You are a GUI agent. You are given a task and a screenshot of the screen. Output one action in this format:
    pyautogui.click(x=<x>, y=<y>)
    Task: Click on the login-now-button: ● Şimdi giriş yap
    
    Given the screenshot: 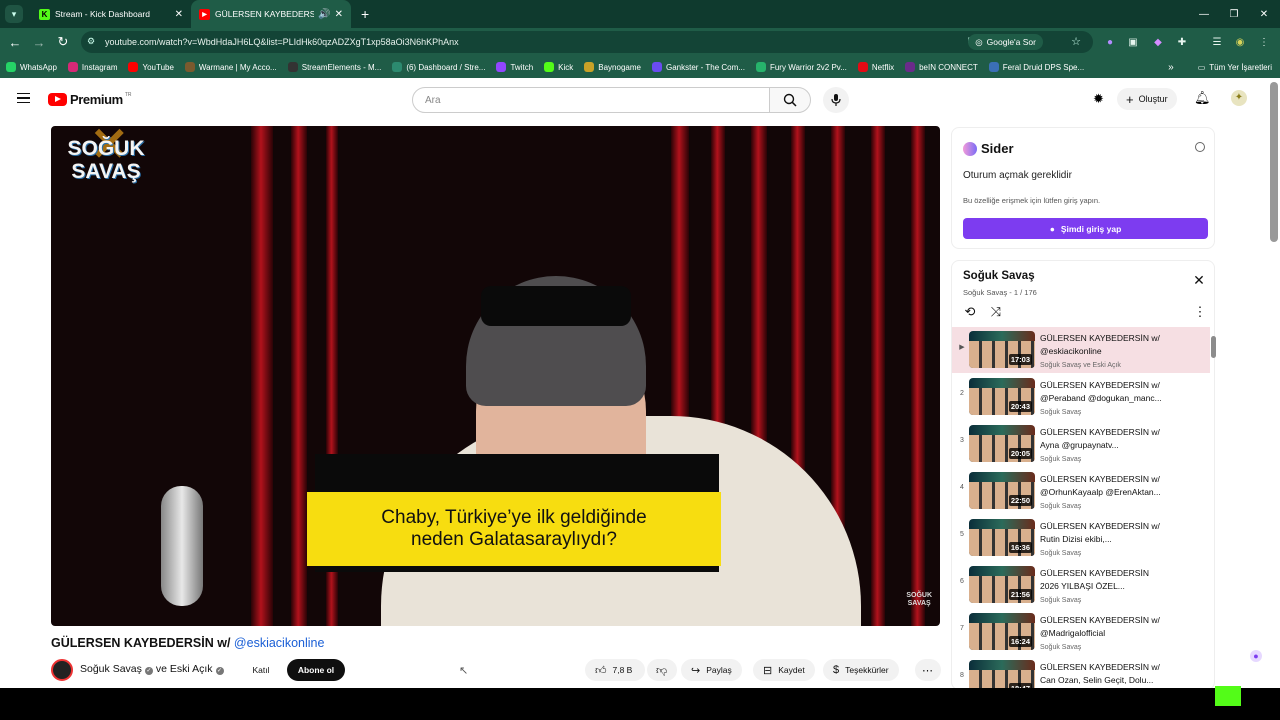 What is the action you would take?
    pyautogui.click(x=1085, y=228)
    